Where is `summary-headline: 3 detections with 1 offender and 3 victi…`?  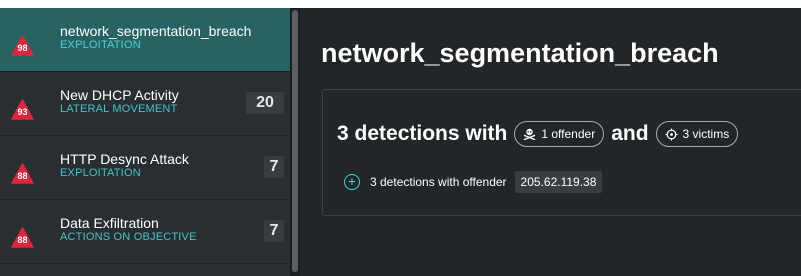 summary-headline: 3 detections with 1 offender and 3 victi… is located at coordinates (538, 134).